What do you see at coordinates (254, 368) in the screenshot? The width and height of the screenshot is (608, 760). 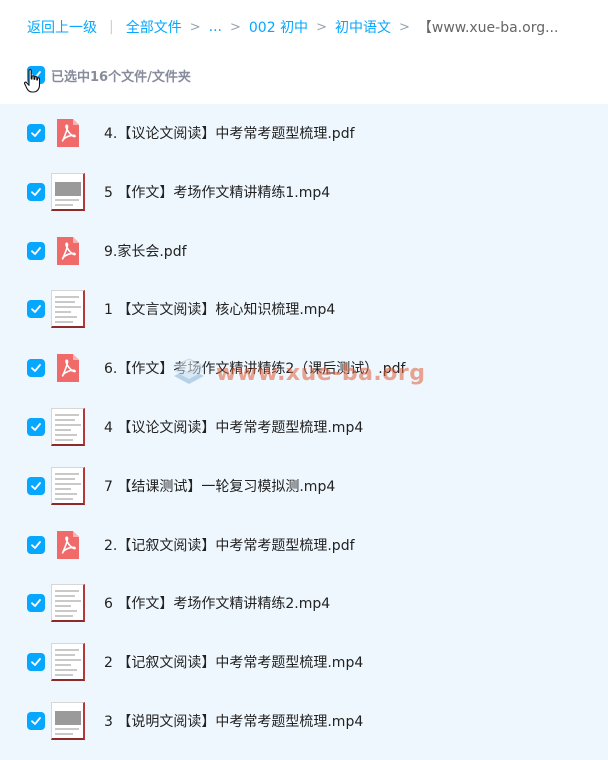 I see `file-name: 6.【作文】考场作文精讲精练2（课后测试）.pdf` at bounding box center [254, 368].